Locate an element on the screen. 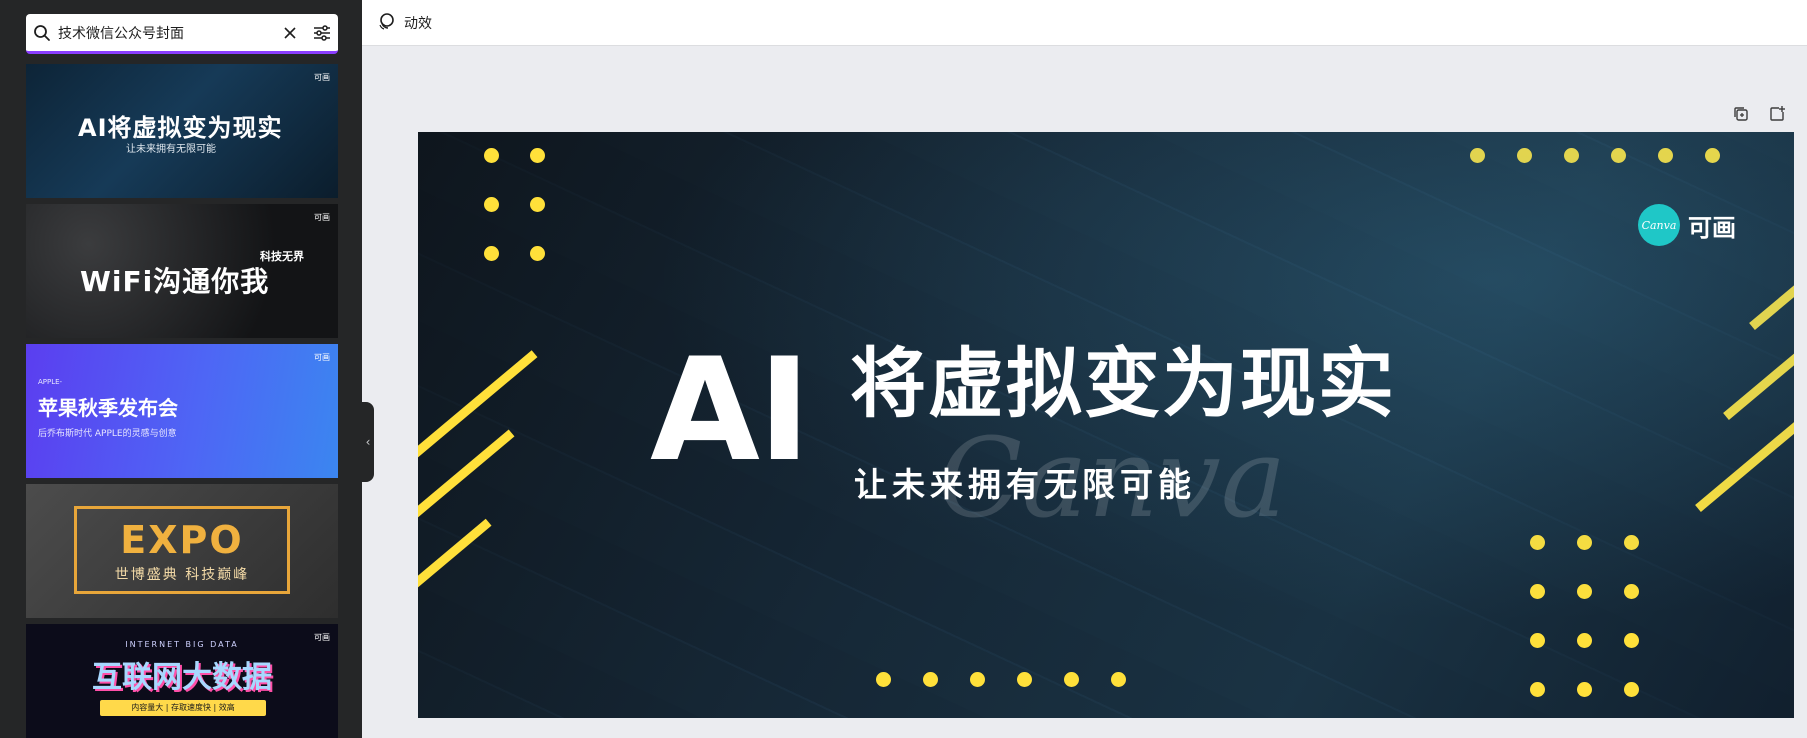  template-title: WiFi沟通你我 is located at coordinates (175, 281).